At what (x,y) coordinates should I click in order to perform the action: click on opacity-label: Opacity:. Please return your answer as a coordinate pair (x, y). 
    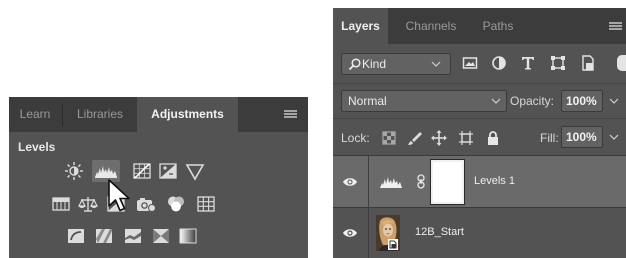
    Looking at the image, I should click on (532, 101).